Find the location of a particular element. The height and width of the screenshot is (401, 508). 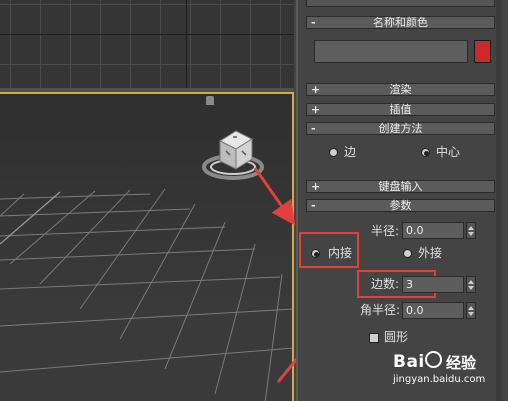

radio-circumscribed is located at coordinates (407, 253).